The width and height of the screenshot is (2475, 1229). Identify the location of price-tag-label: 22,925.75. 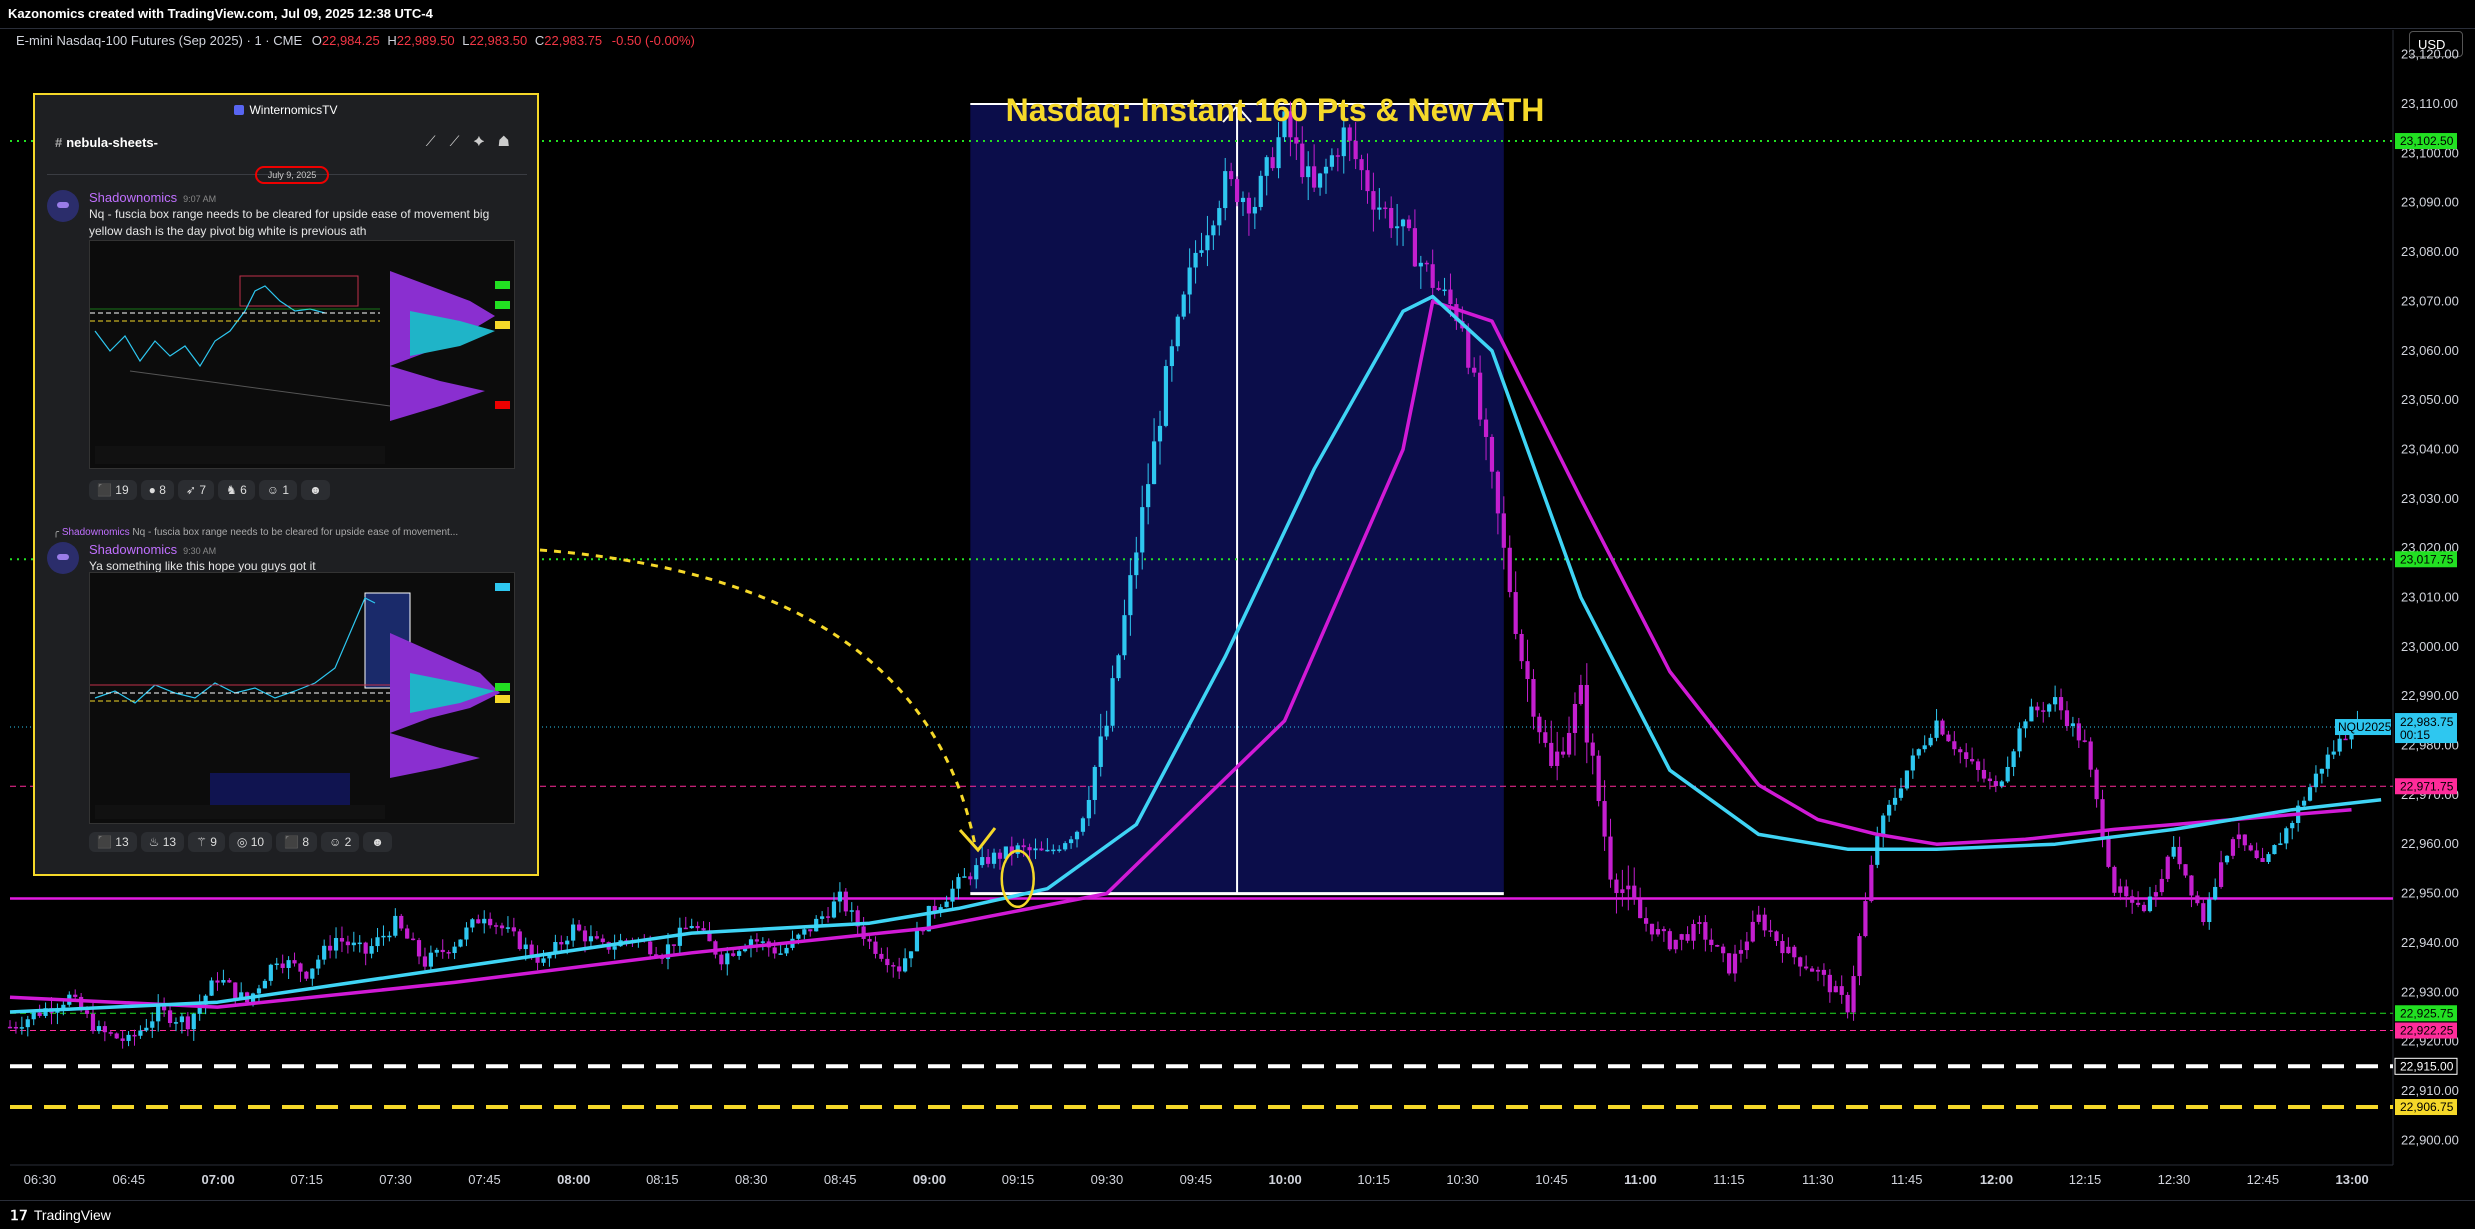
(2427, 1013).